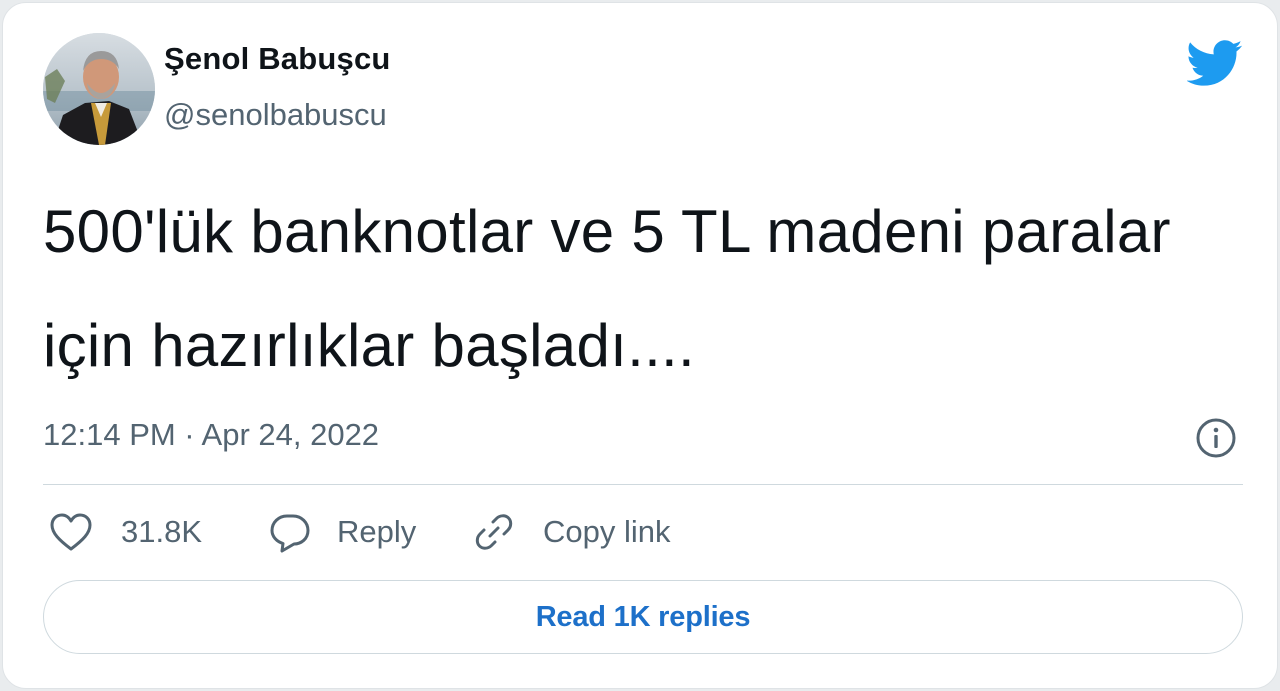 Image resolution: width=1280 pixels, height=691 pixels. Describe the element at coordinates (643, 617) in the screenshot. I see `read-replies-button: Read 1K replies` at that location.